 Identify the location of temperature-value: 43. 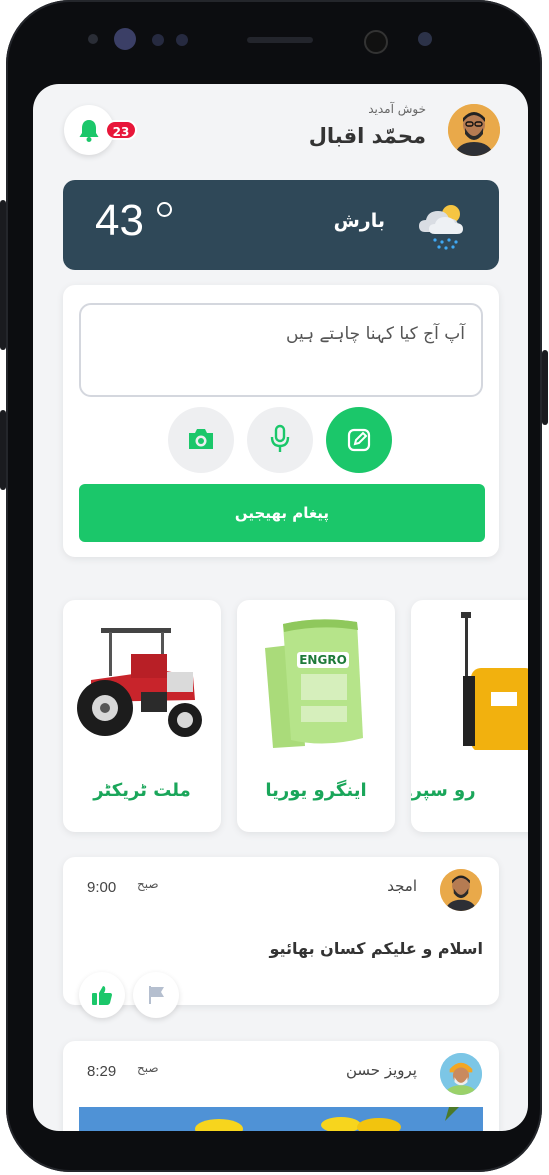
(119, 220).